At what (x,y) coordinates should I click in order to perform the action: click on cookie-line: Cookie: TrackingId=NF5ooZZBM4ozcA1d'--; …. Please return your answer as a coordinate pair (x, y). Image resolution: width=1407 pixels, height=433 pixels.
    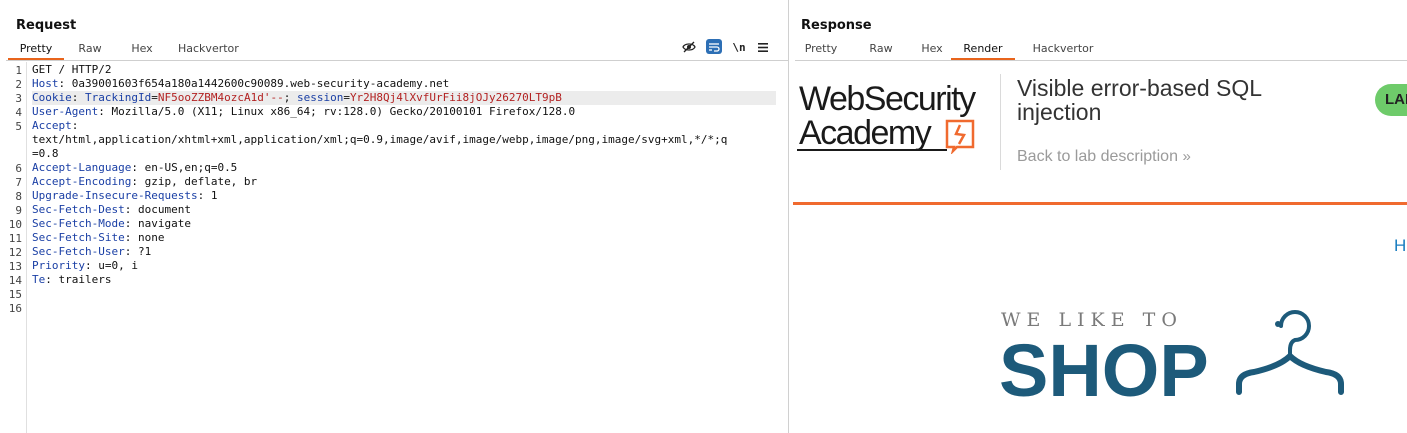
    Looking at the image, I should click on (404, 98).